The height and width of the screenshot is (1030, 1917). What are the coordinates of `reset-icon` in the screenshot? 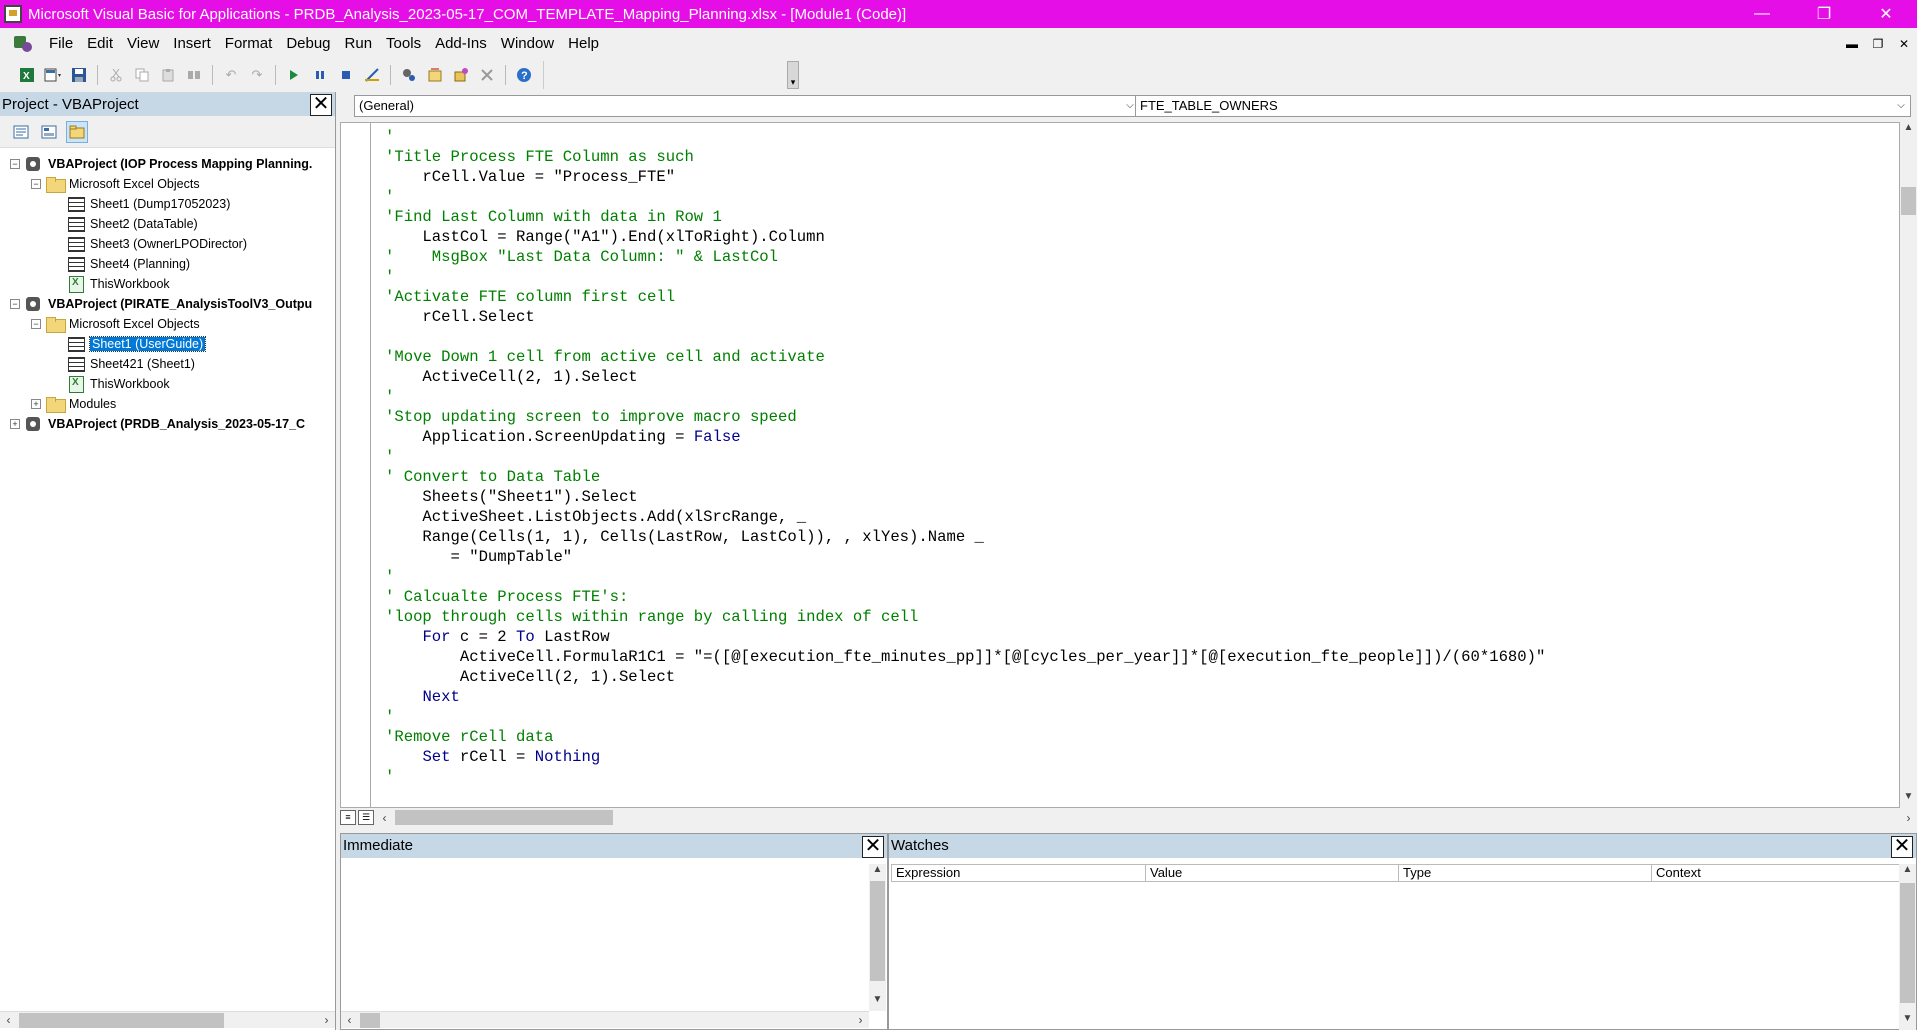 It's located at (346, 75).